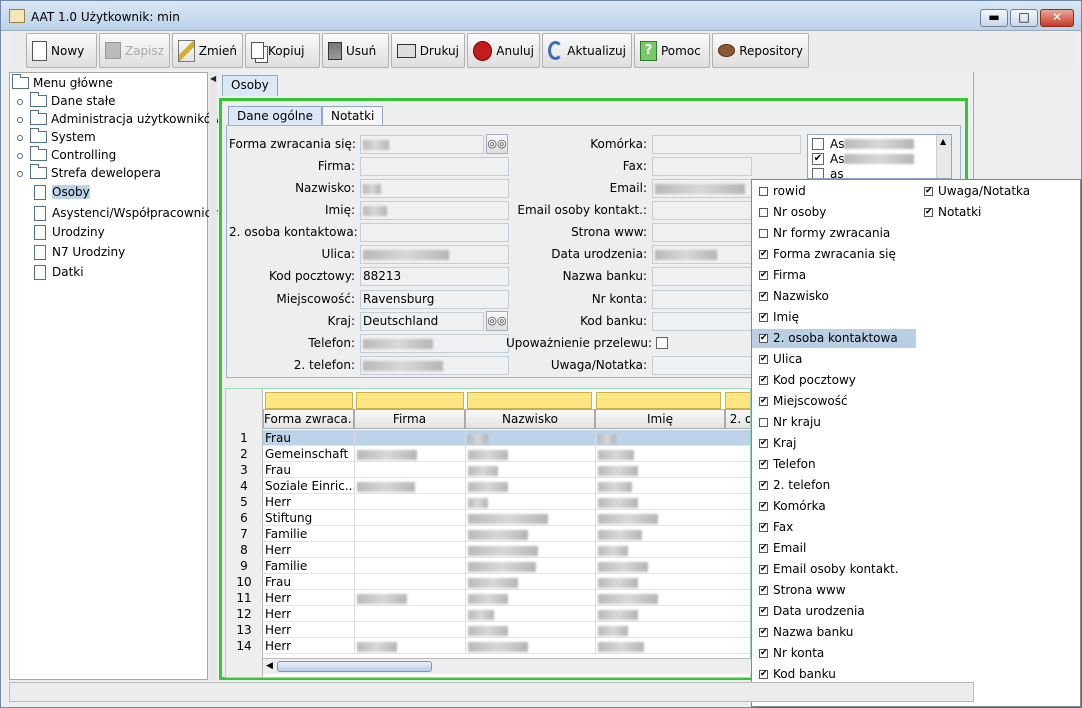 This screenshot has height=708, width=1082. I want to click on table-row: 12 Herr, so click(488, 614).